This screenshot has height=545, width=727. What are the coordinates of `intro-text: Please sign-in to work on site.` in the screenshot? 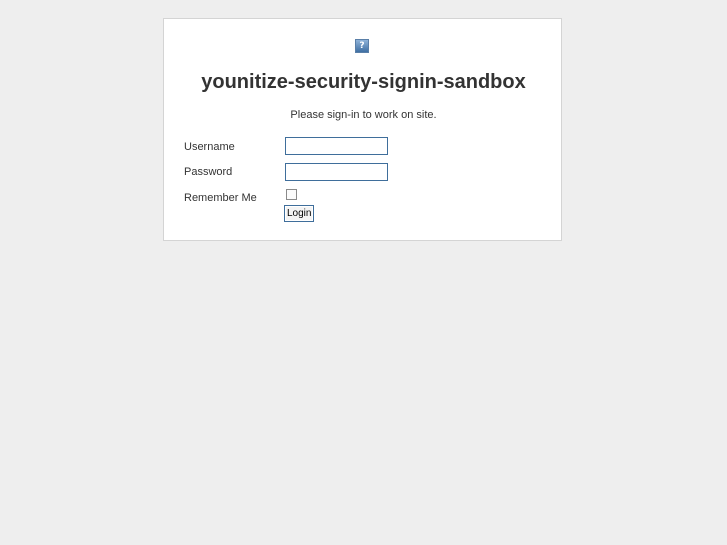 It's located at (363, 115).